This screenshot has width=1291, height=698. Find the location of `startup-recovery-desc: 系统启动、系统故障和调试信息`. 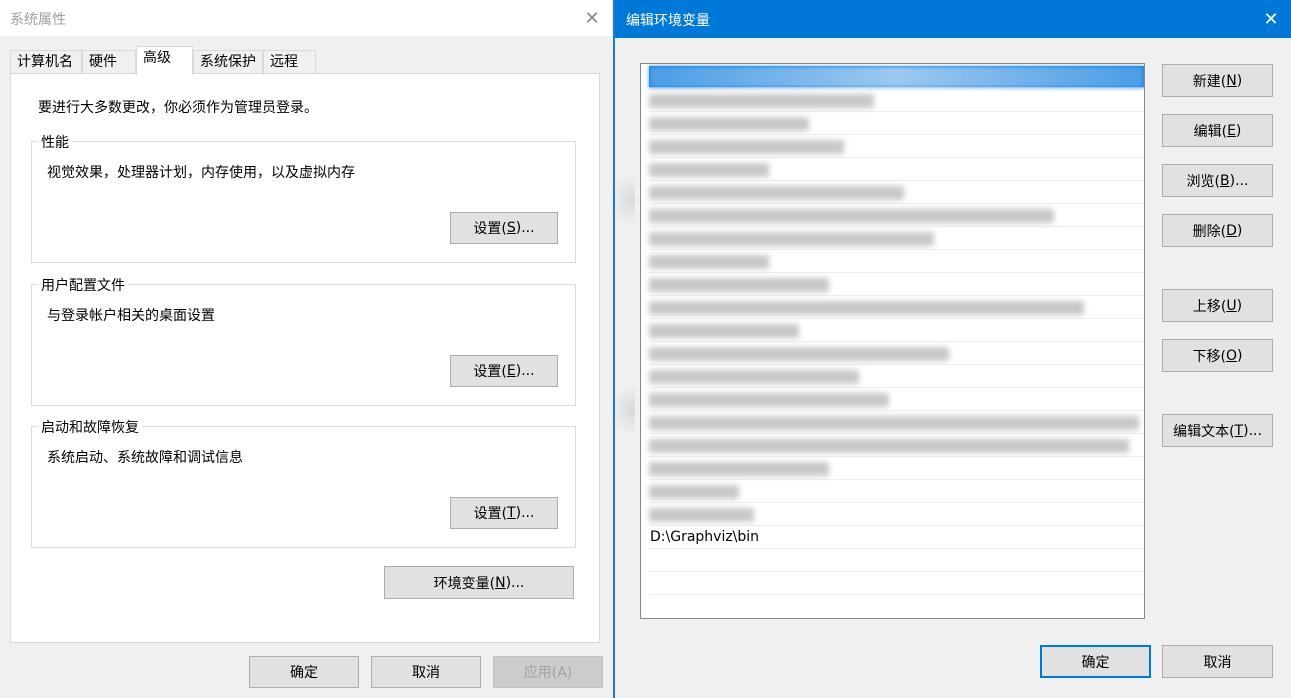

startup-recovery-desc: 系统启动、系统故障和调试信息 is located at coordinates (145, 458).